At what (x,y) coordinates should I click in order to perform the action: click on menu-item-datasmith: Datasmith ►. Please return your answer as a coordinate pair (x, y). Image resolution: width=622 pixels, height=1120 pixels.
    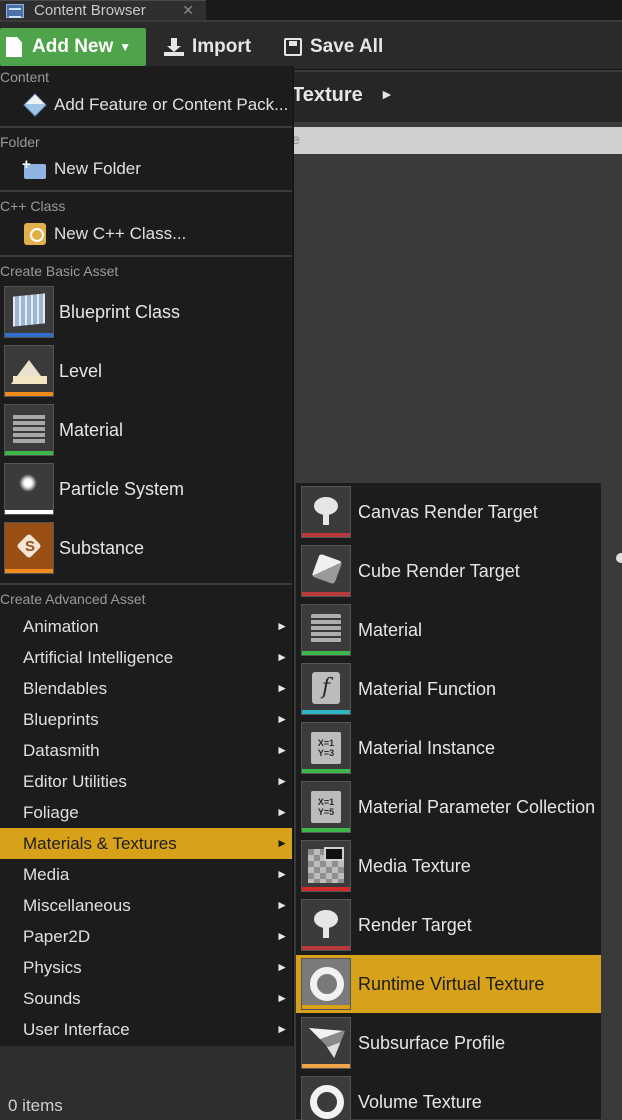
    Looking at the image, I should click on (146, 750).